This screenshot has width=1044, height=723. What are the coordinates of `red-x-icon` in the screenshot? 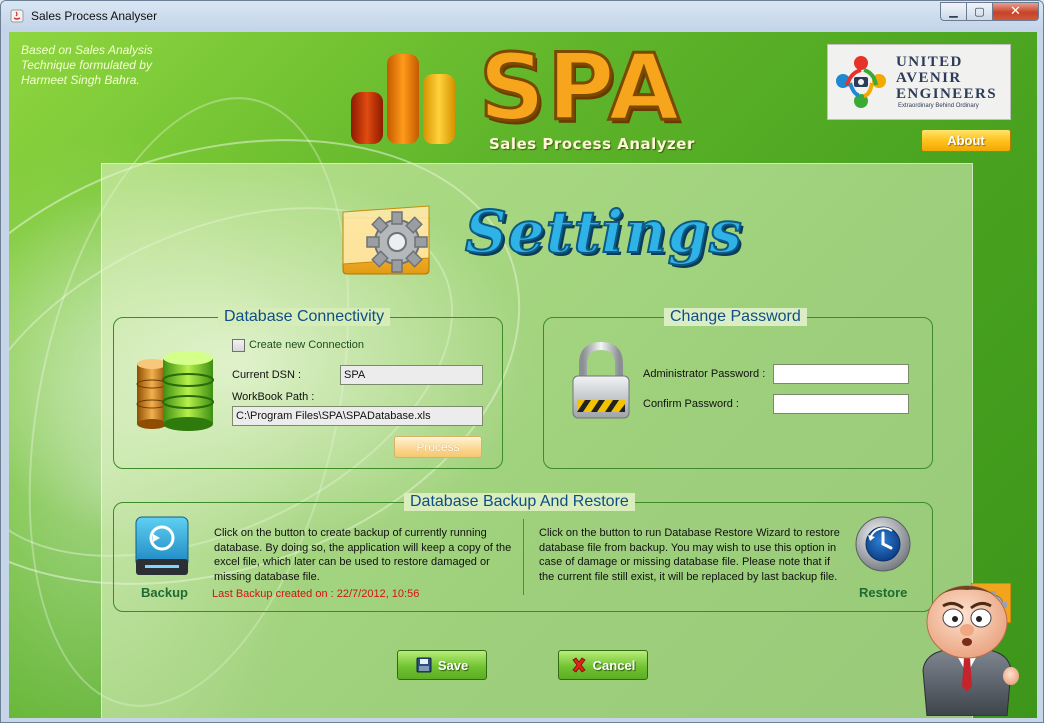 It's located at (579, 665).